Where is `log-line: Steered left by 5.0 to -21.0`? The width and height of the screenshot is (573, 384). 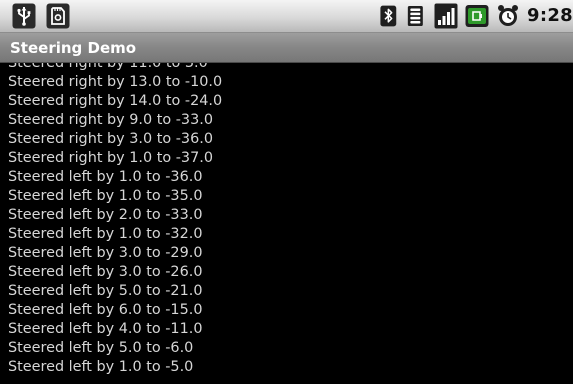 log-line: Steered left by 5.0 to -21.0 is located at coordinates (105, 291).